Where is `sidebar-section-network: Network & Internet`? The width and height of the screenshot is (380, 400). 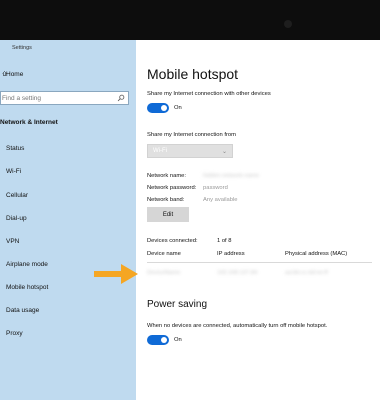
sidebar-section-network: Network & Internet is located at coordinates (29, 122).